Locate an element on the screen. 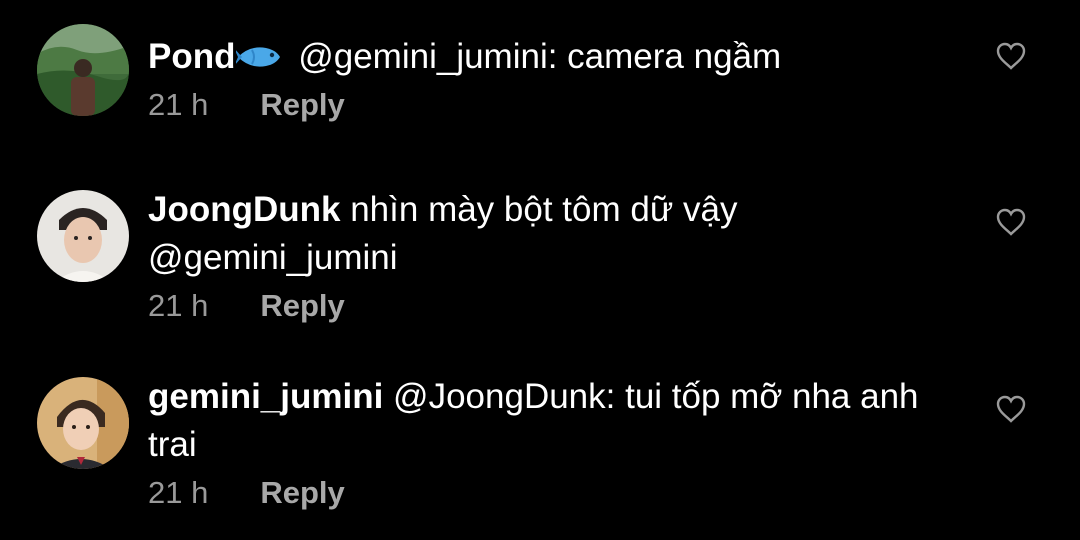 This screenshot has width=1080, height=540. comment-username: JoongDunk is located at coordinates (244, 209).